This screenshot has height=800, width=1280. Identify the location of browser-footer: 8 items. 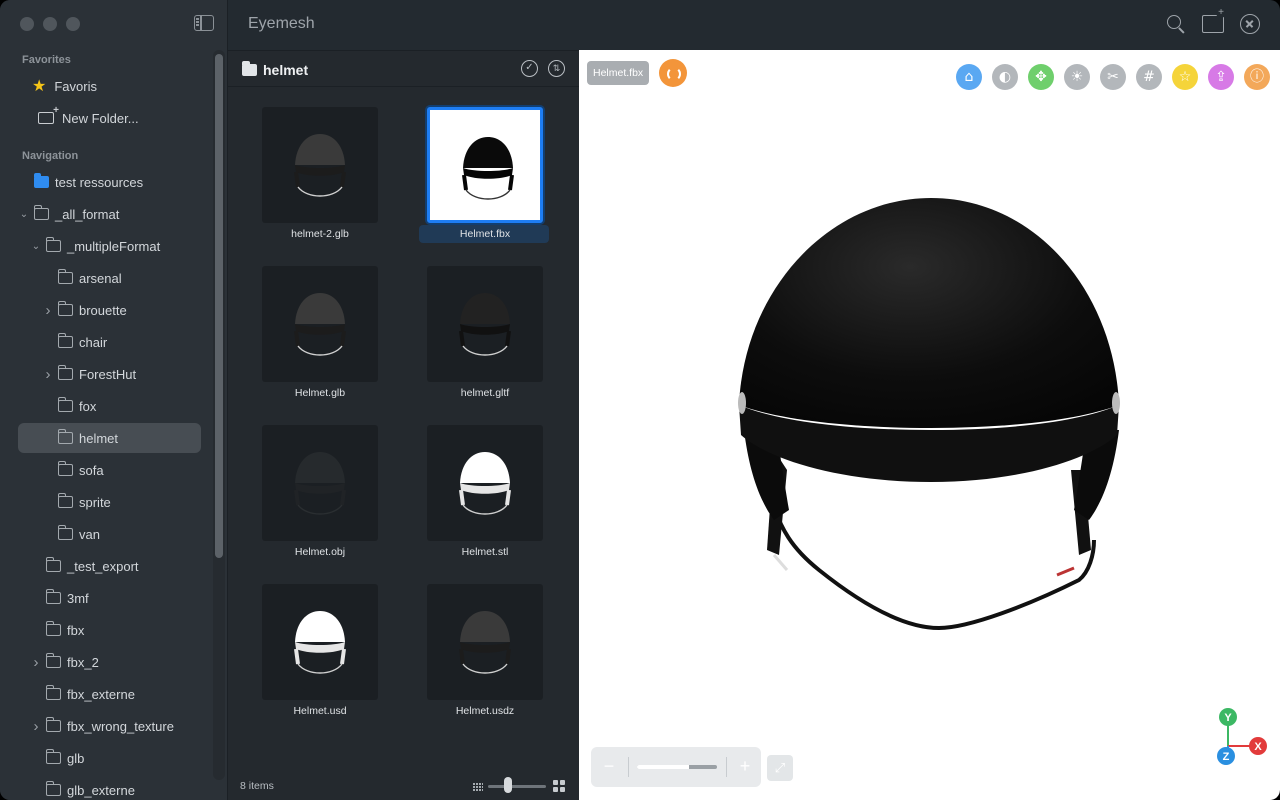
(403, 785).